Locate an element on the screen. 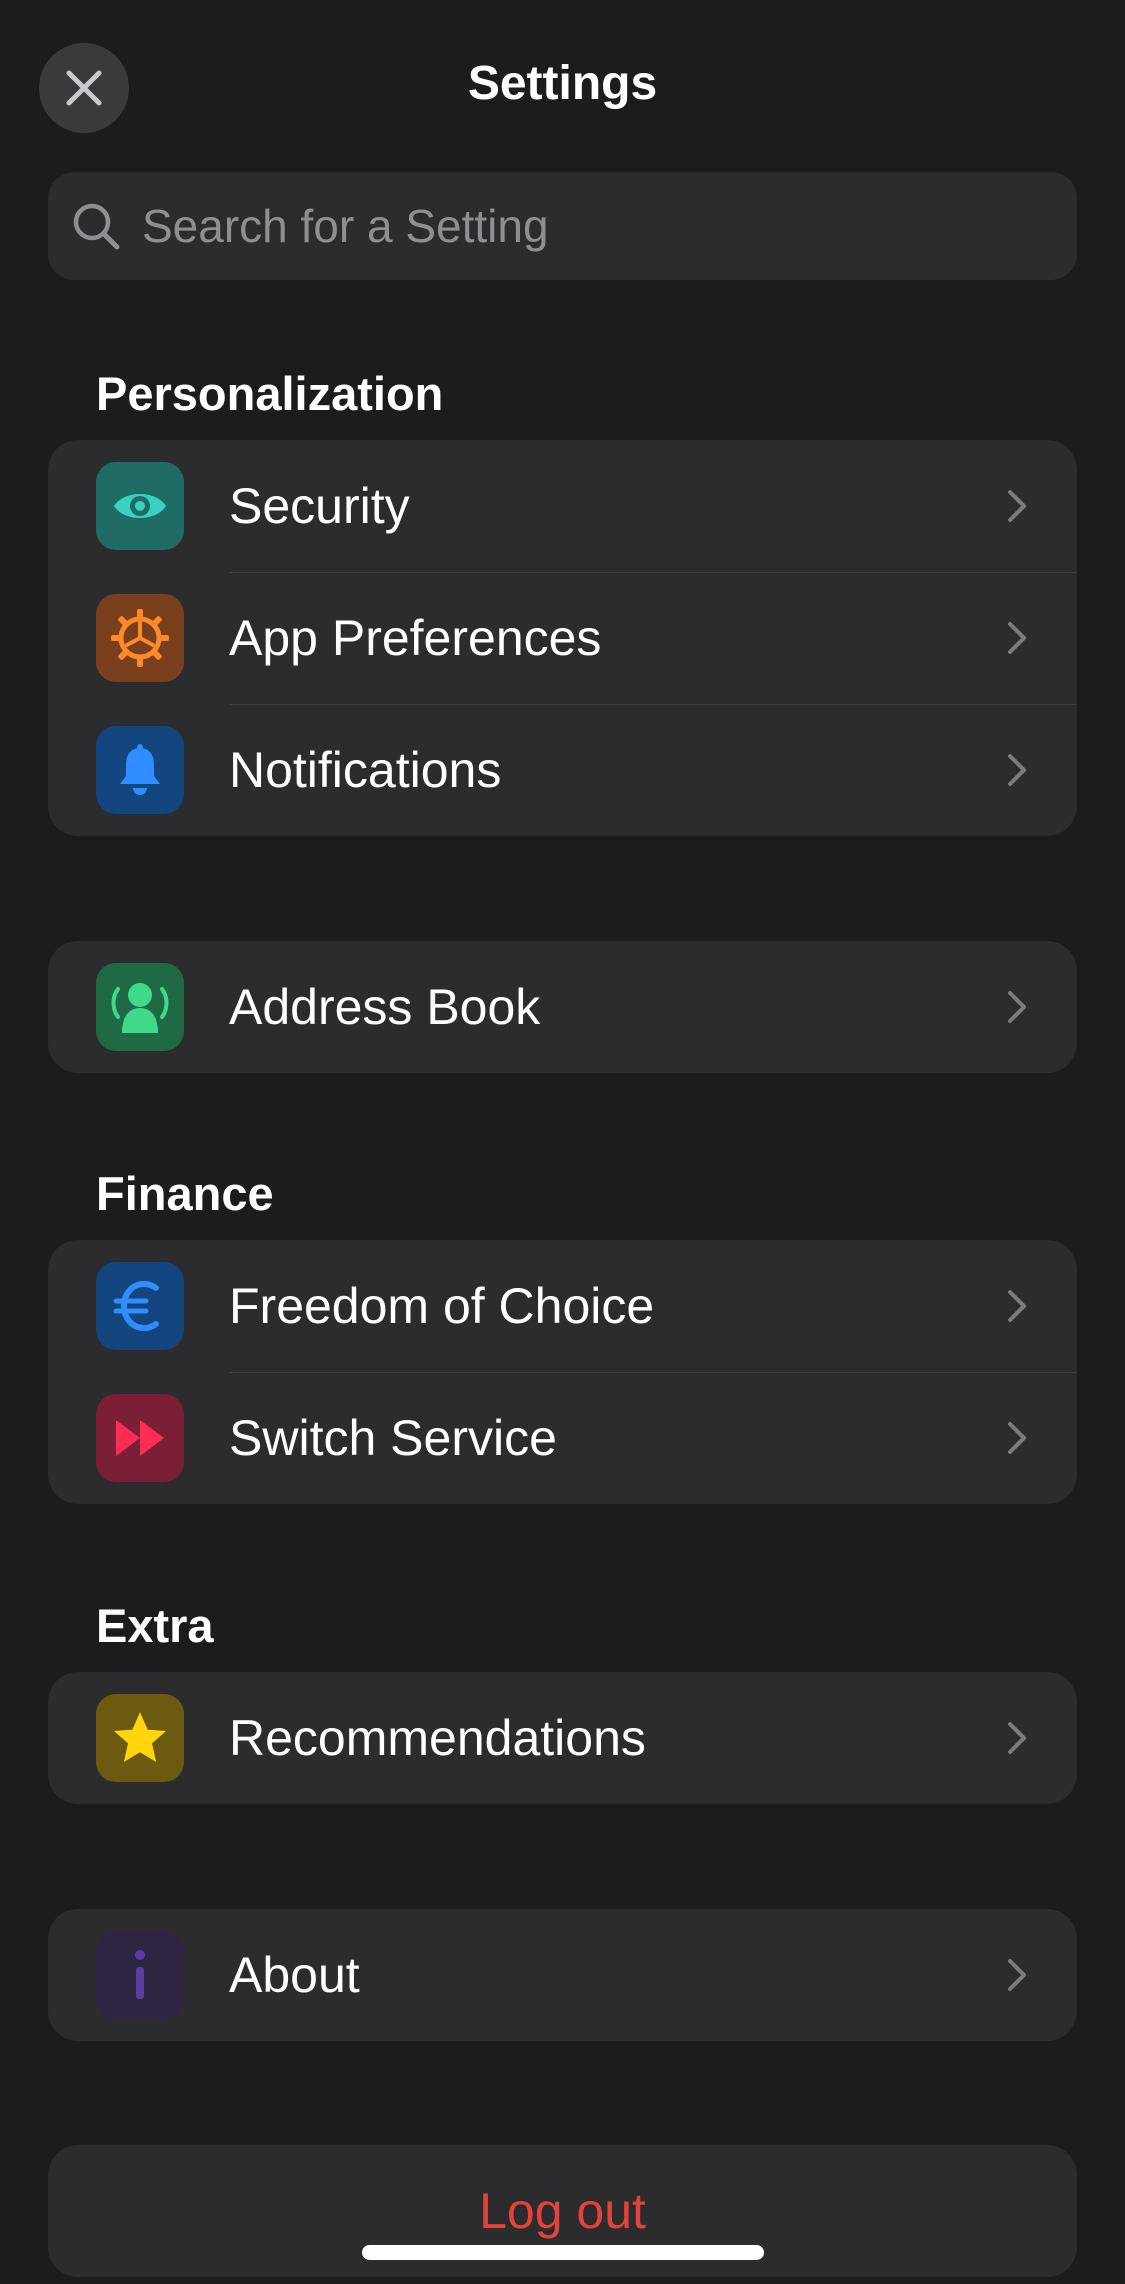 This screenshot has width=1125, height=2284. header: Settings is located at coordinates (562, 85).